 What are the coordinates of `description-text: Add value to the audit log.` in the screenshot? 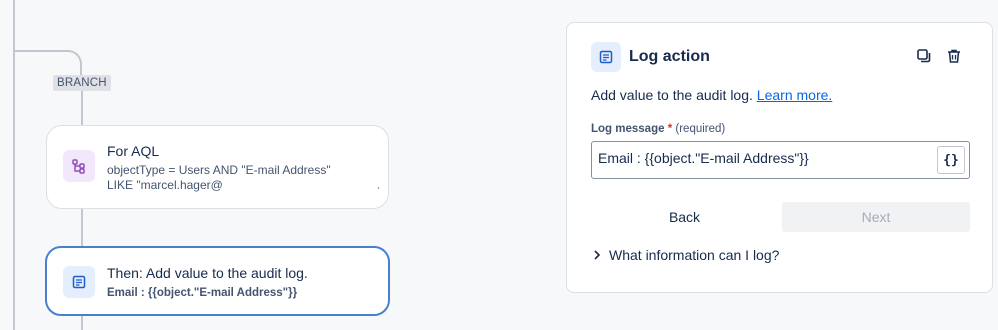 It's located at (672, 95).